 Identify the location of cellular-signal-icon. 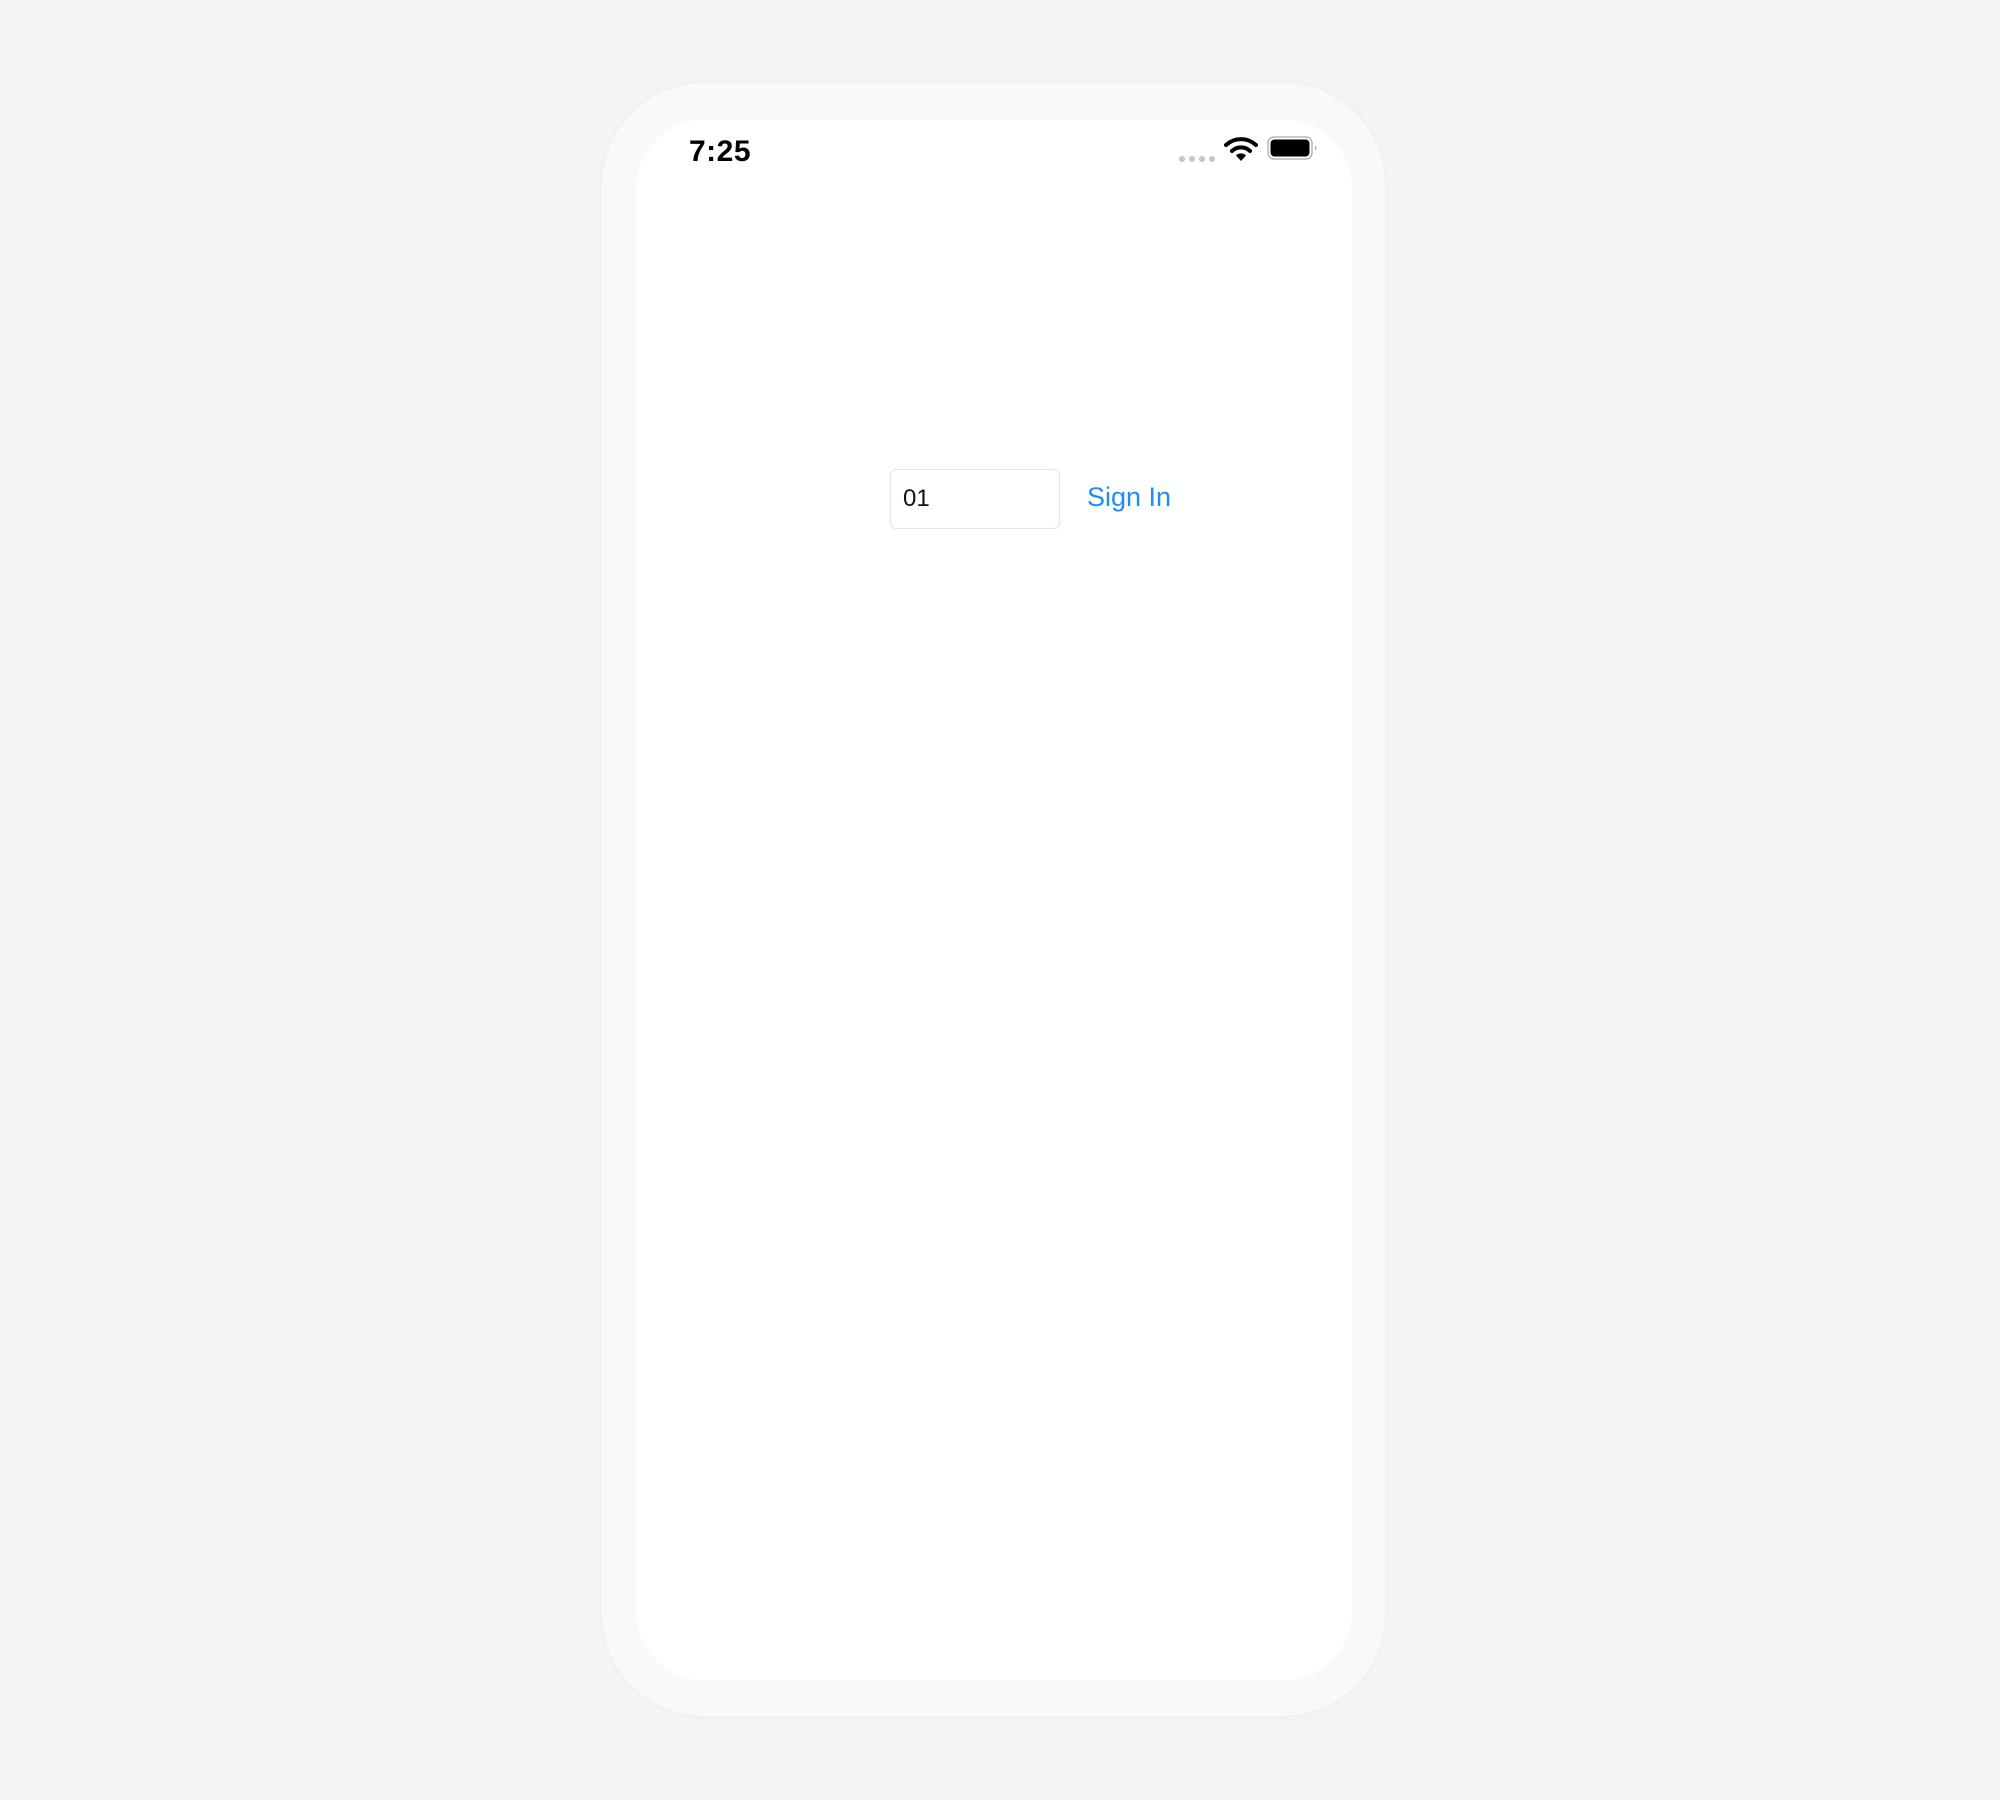
(1197, 159).